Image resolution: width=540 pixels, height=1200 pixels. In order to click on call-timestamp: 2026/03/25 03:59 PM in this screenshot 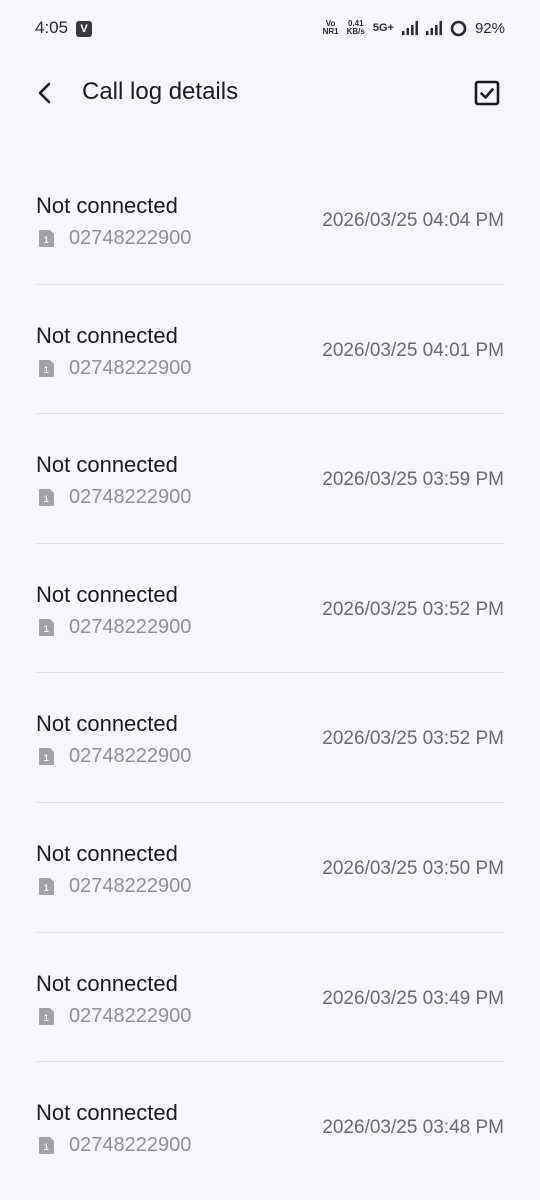, I will do `click(413, 480)`.